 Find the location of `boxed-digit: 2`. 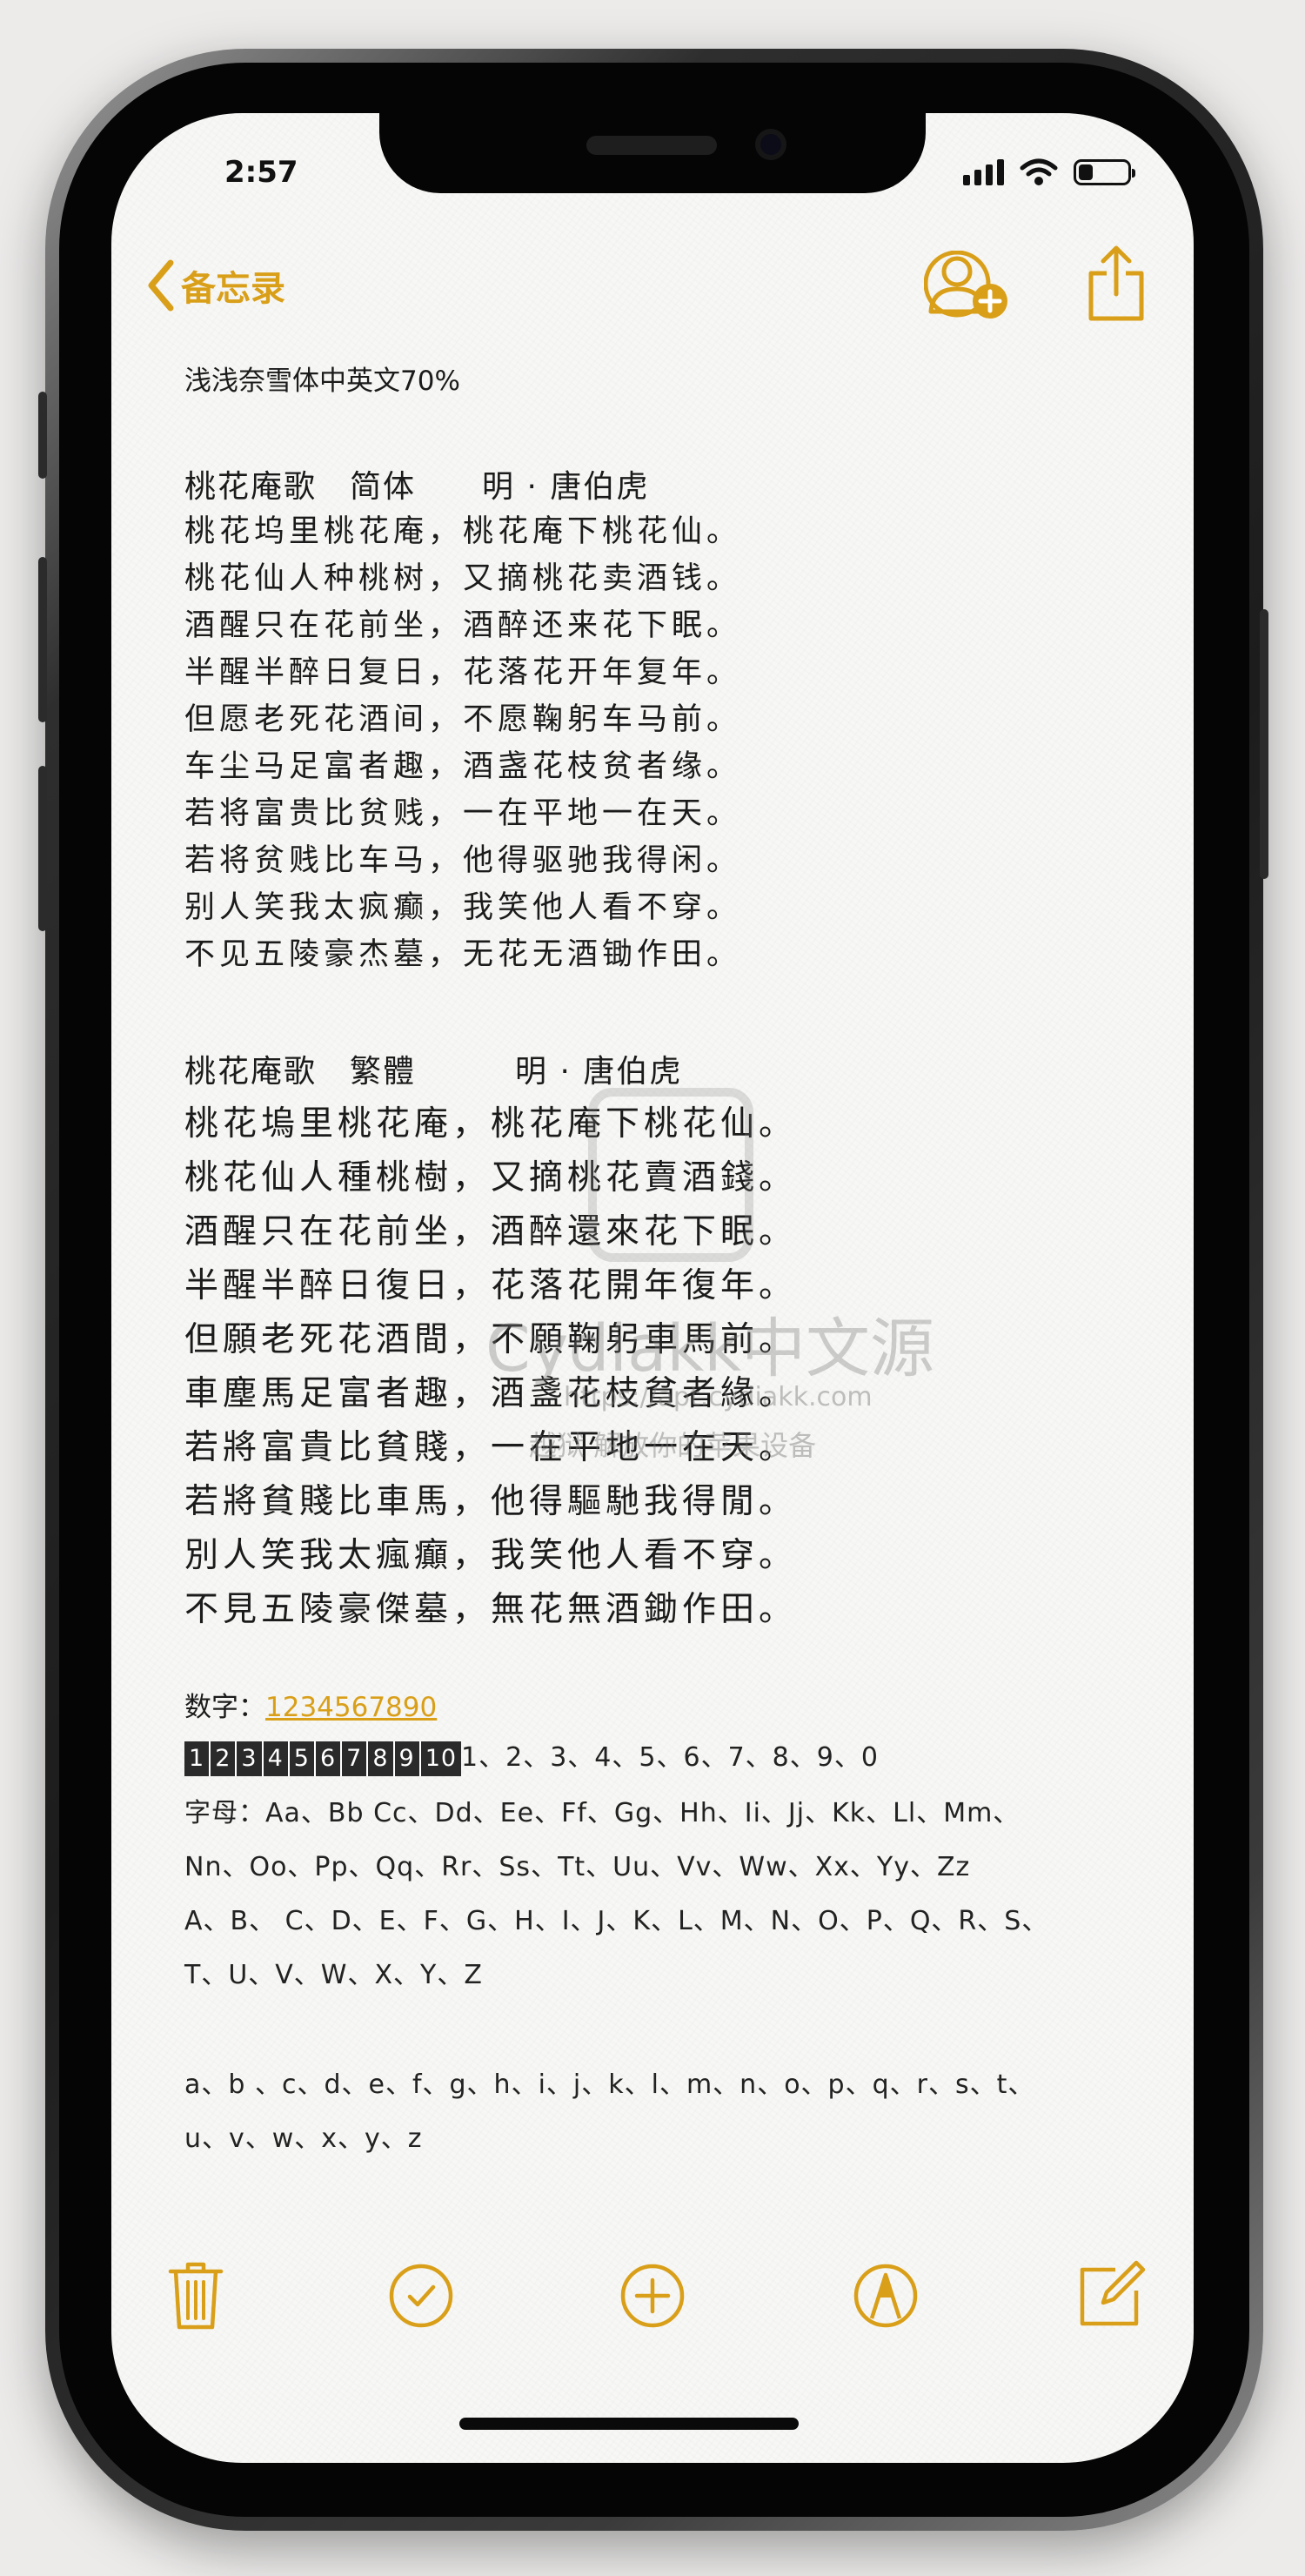

boxed-digit: 2 is located at coordinates (224, 1758).